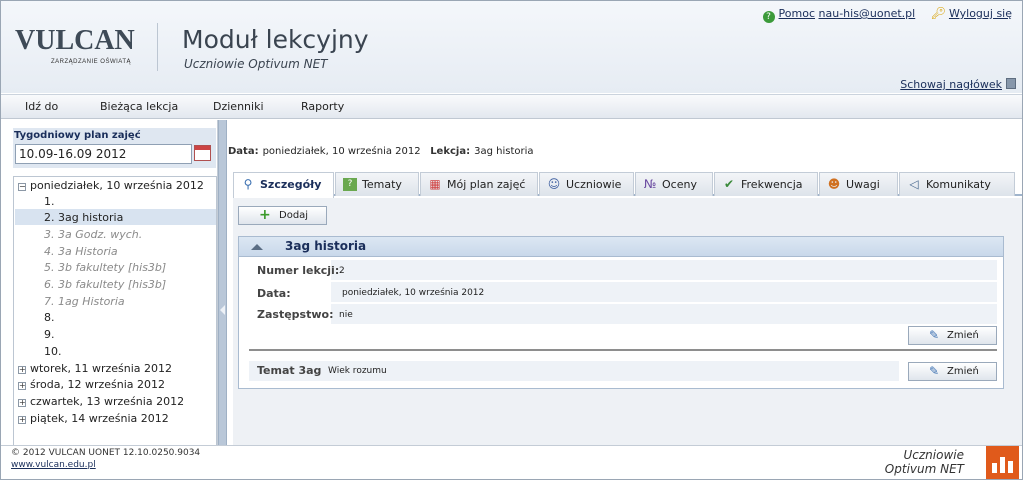 The height and width of the screenshot is (480, 1023). I want to click on tab-label: Frekwencja, so click(772, 184).